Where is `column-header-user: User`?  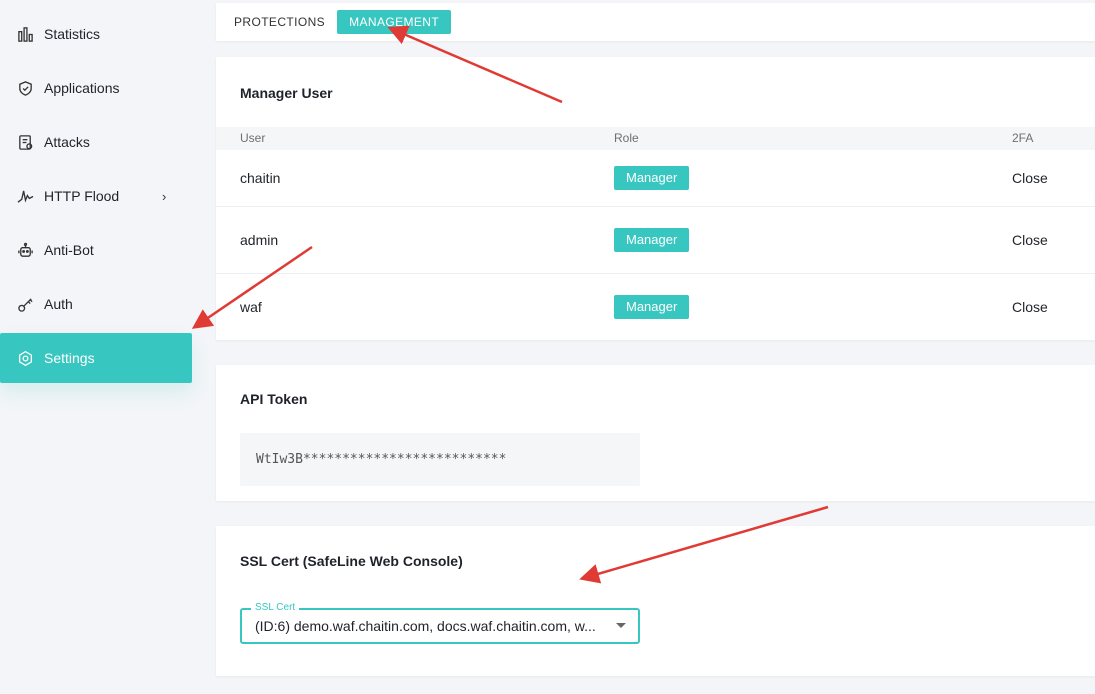 column-header-user: User is located at coordinates (253, 138).